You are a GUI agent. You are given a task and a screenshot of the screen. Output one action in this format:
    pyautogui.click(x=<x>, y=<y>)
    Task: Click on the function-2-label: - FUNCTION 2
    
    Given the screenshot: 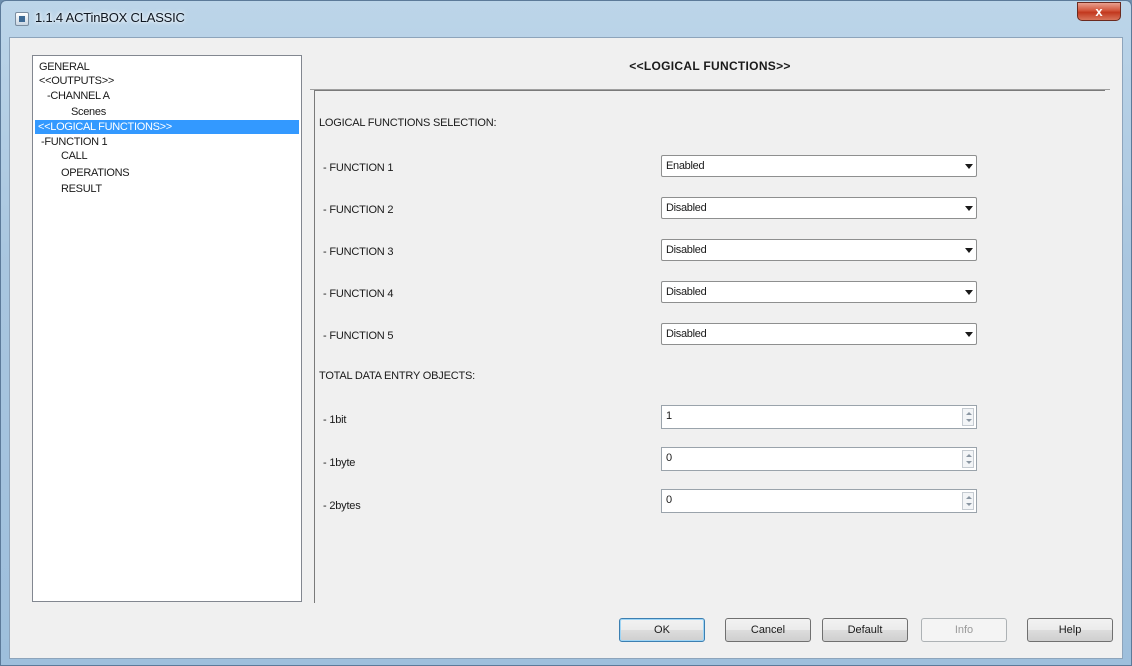 What is the action you would take?
    pyautogui.click(x=358, y=210)
    